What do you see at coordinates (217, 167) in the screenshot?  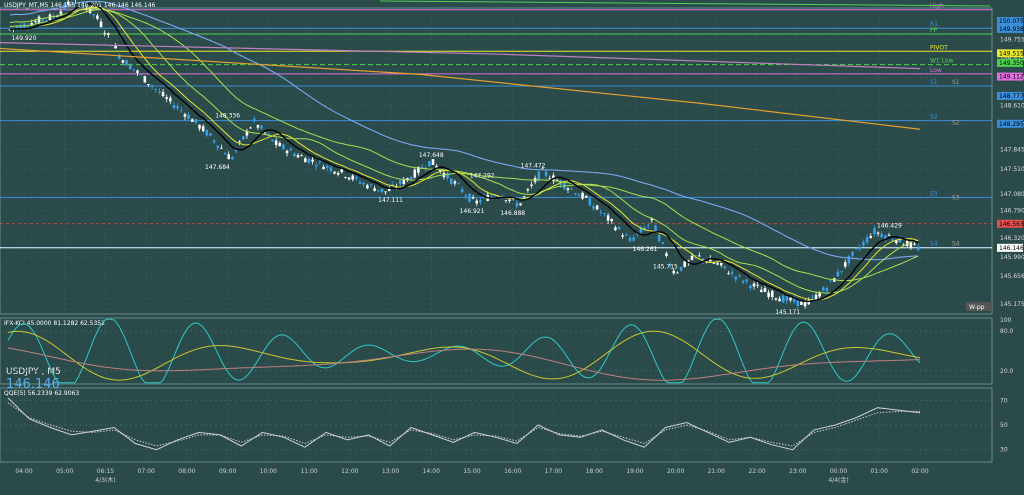 I see `price-annotation: 147.684` at bounding box center [217, 167].